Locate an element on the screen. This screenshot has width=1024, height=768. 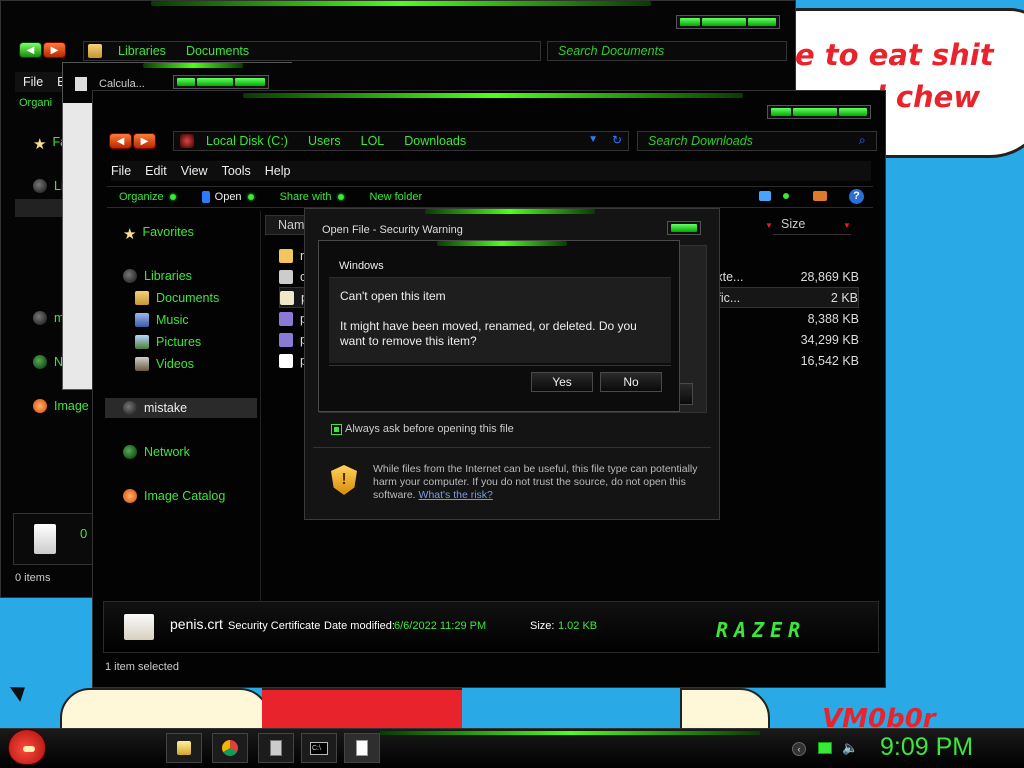
taskbar is located at coordinates (512, 748).